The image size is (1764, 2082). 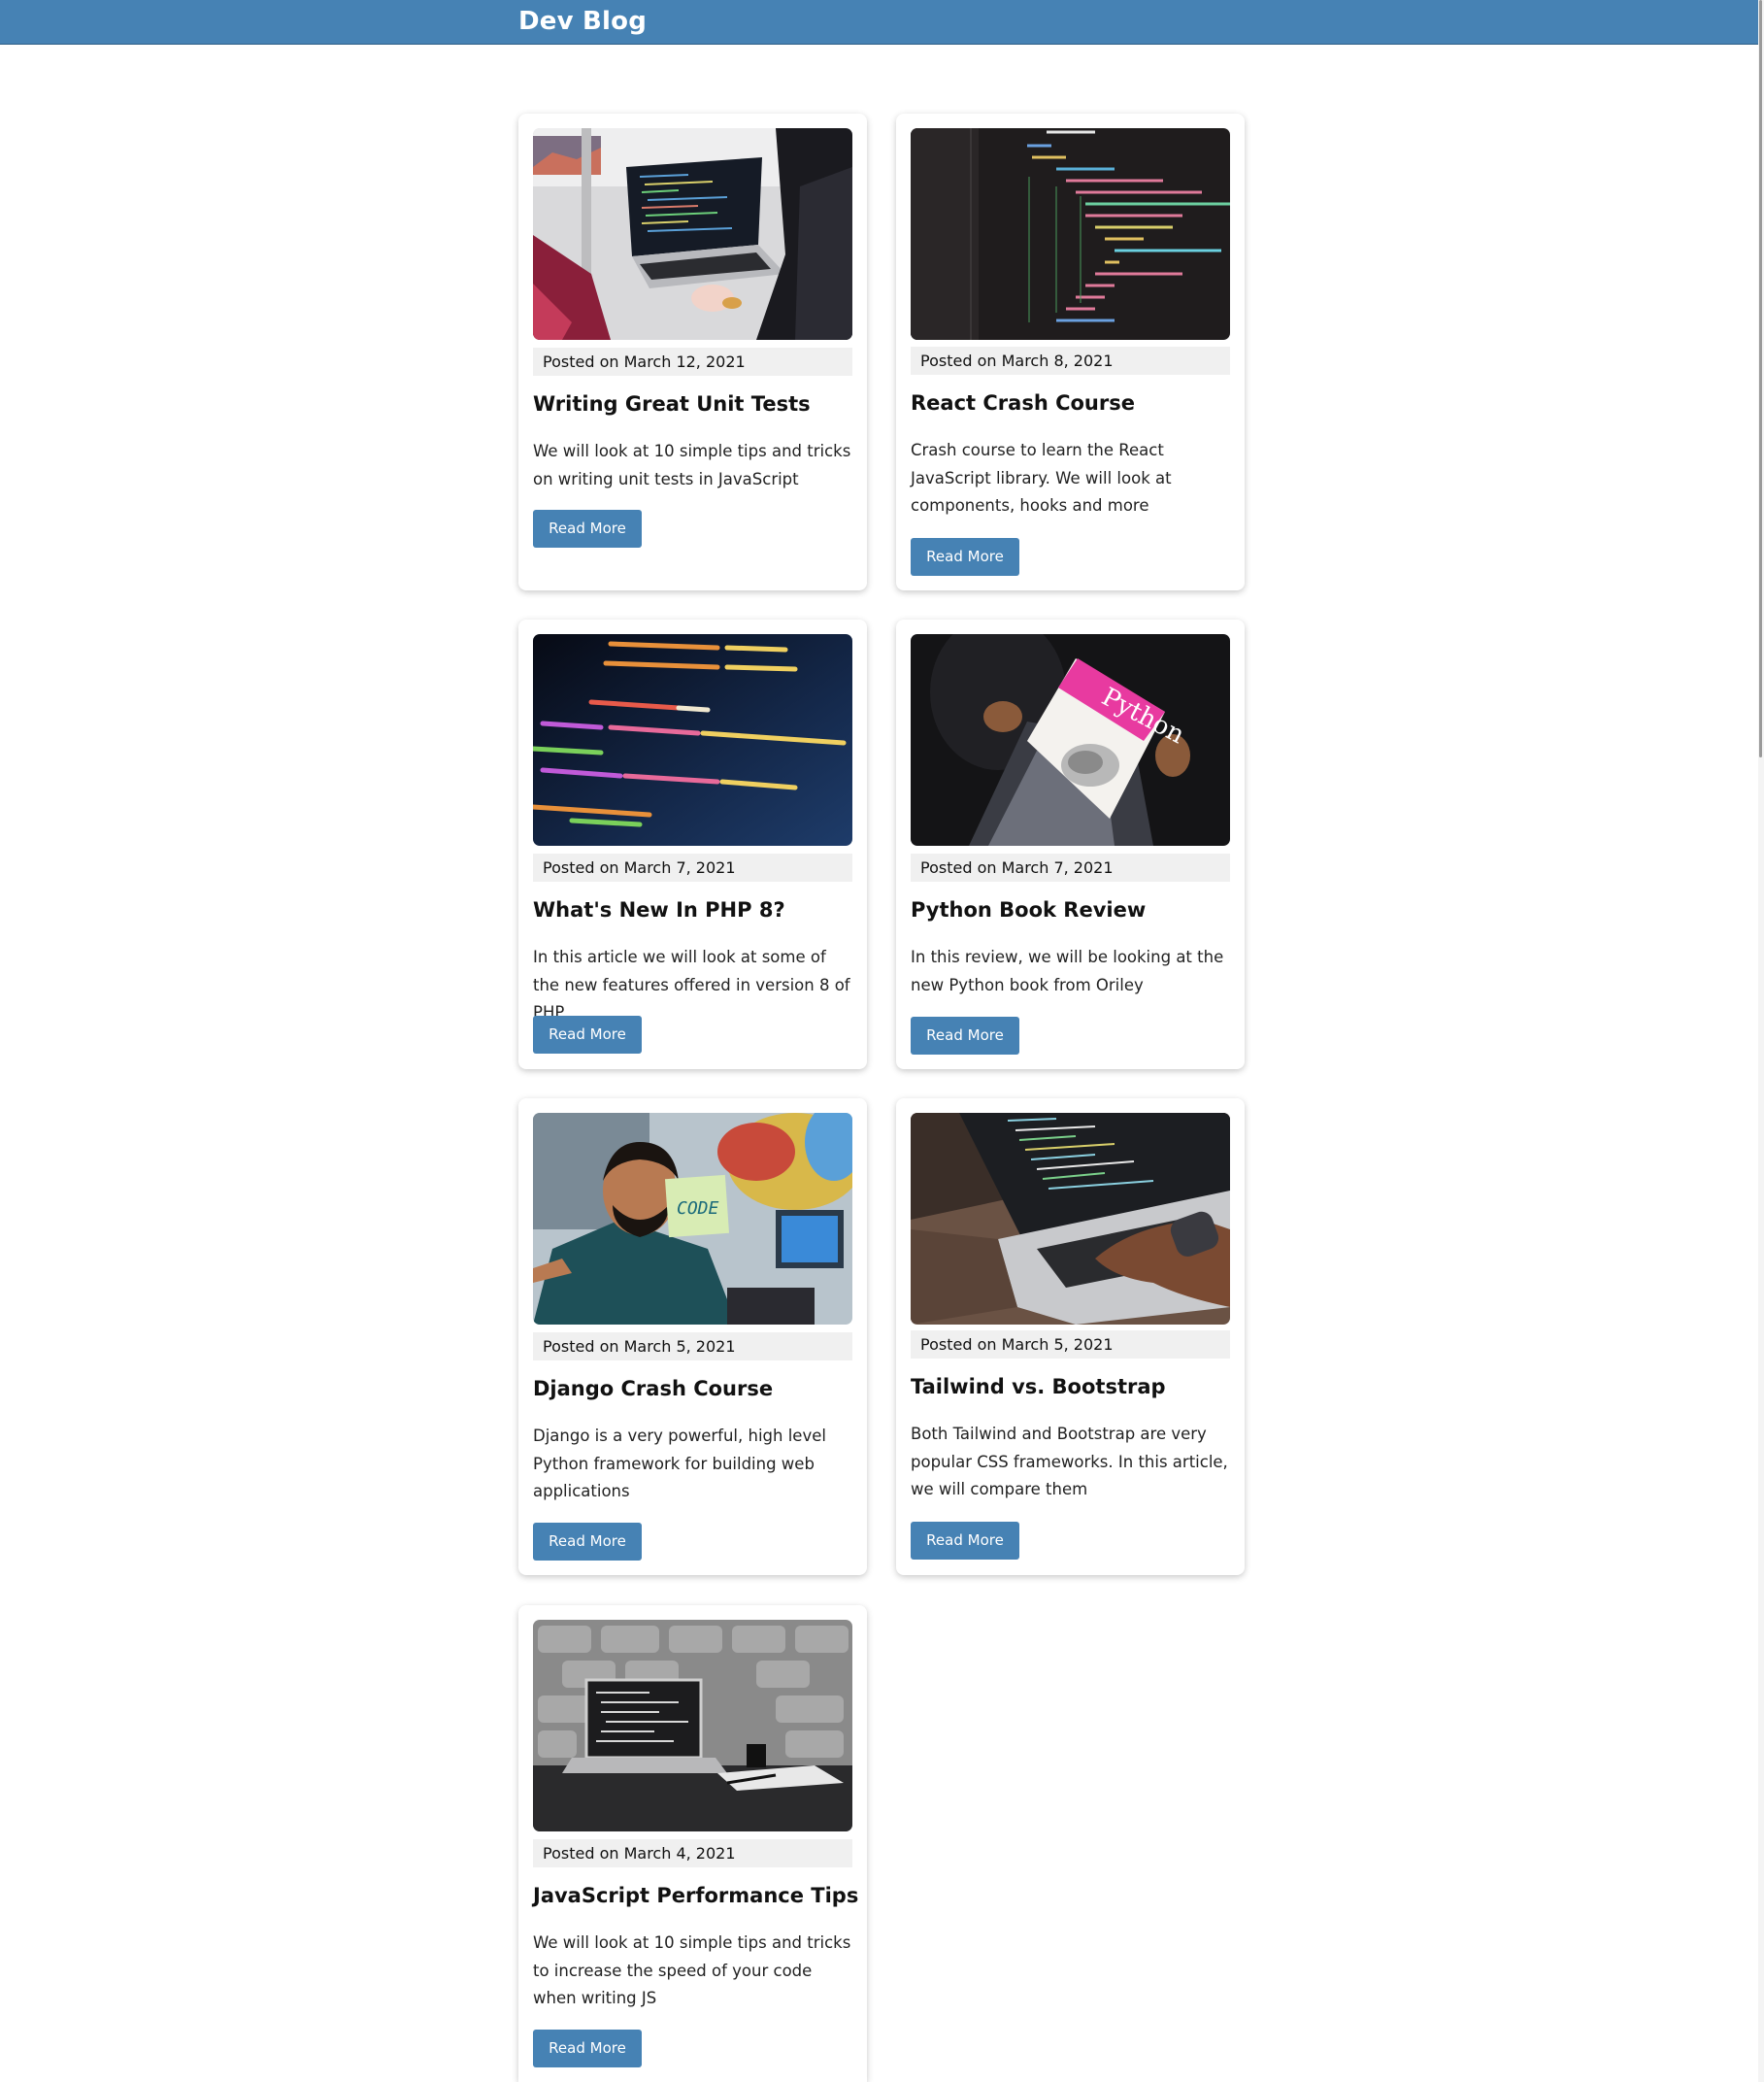 I want to click on post-title: React Crash Course, so click(x=1023, y=403).